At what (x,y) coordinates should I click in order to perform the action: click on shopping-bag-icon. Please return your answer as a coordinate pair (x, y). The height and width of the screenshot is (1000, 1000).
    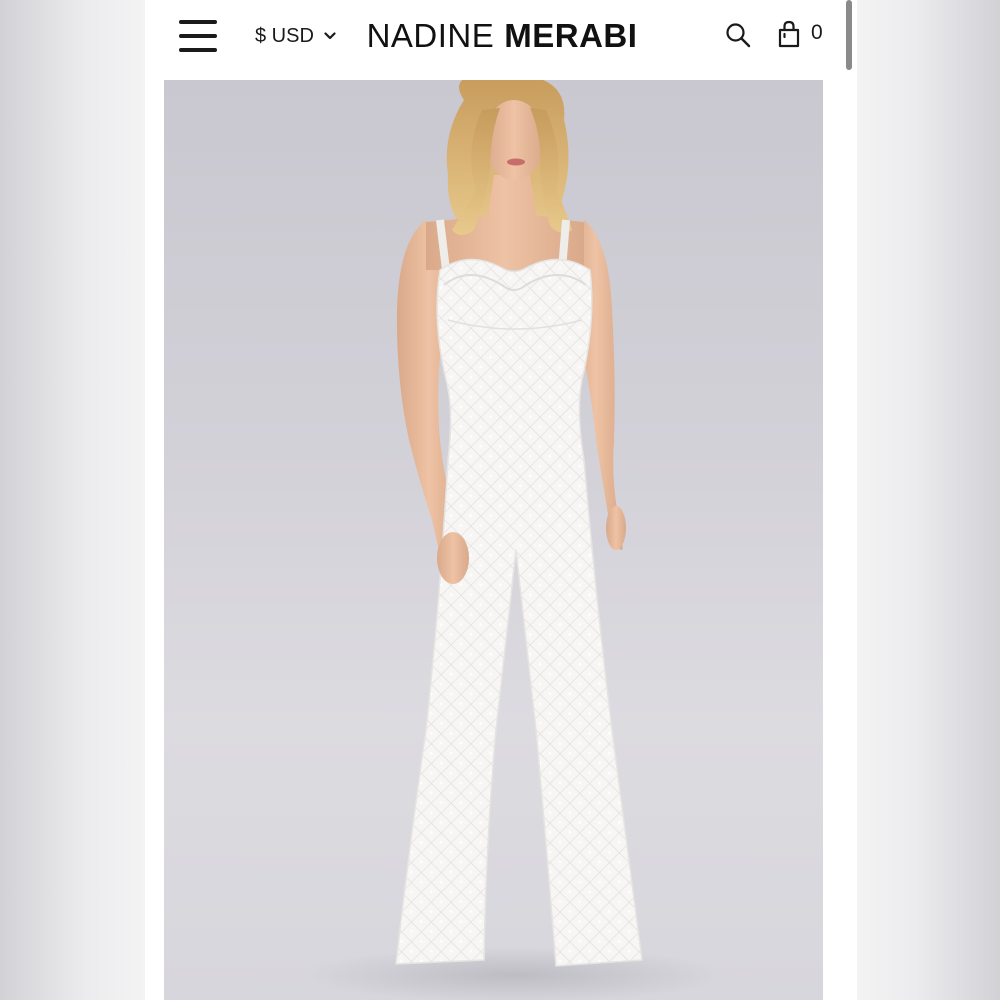
    Looking at the image, I should click on (789, 34).